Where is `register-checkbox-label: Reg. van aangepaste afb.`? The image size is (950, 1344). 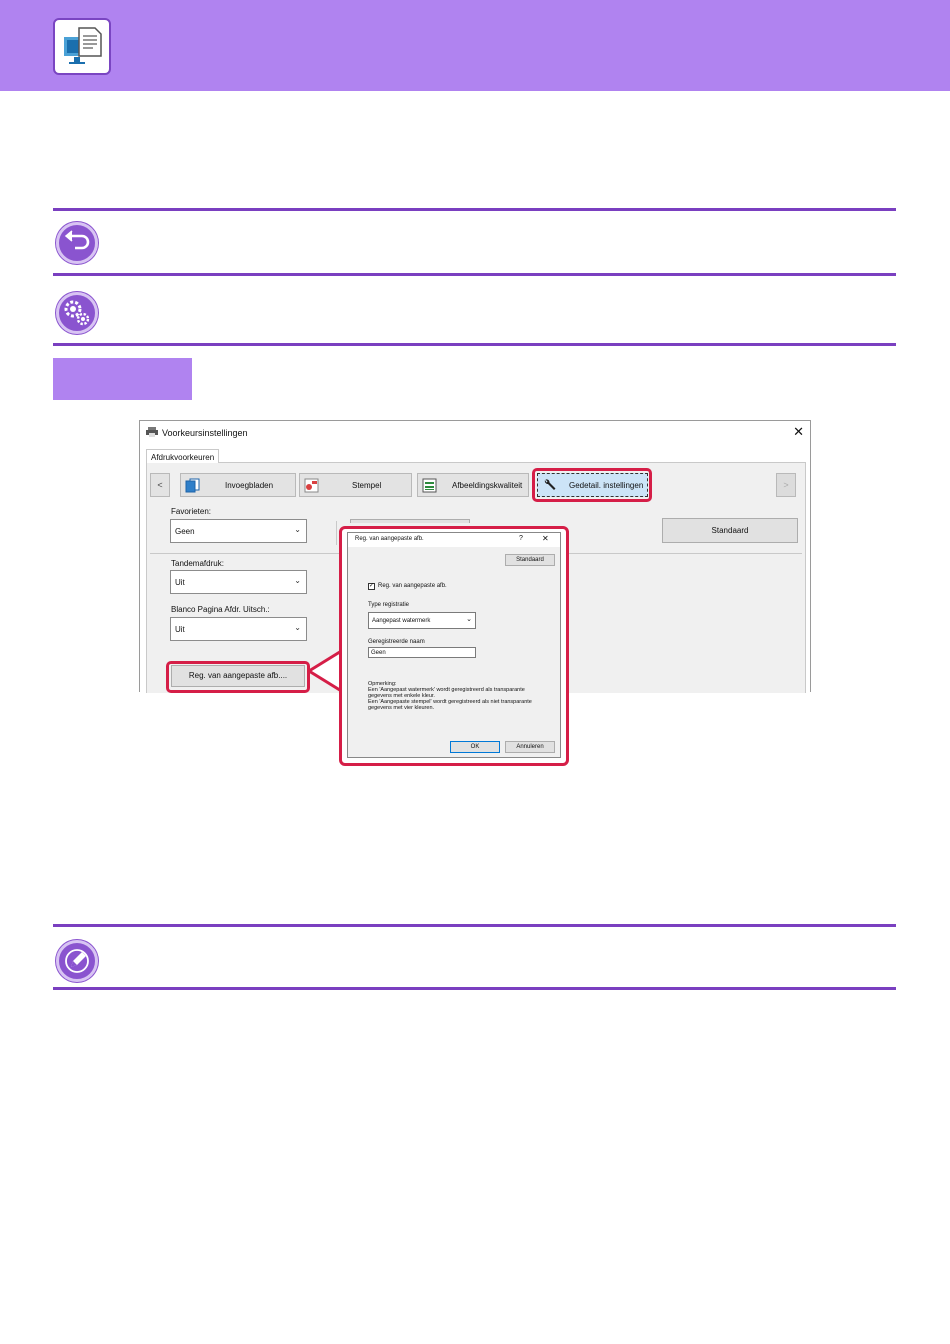 register-checkbox-label: Reg. van aangepaste afb. is located at coordinates (412, 586).